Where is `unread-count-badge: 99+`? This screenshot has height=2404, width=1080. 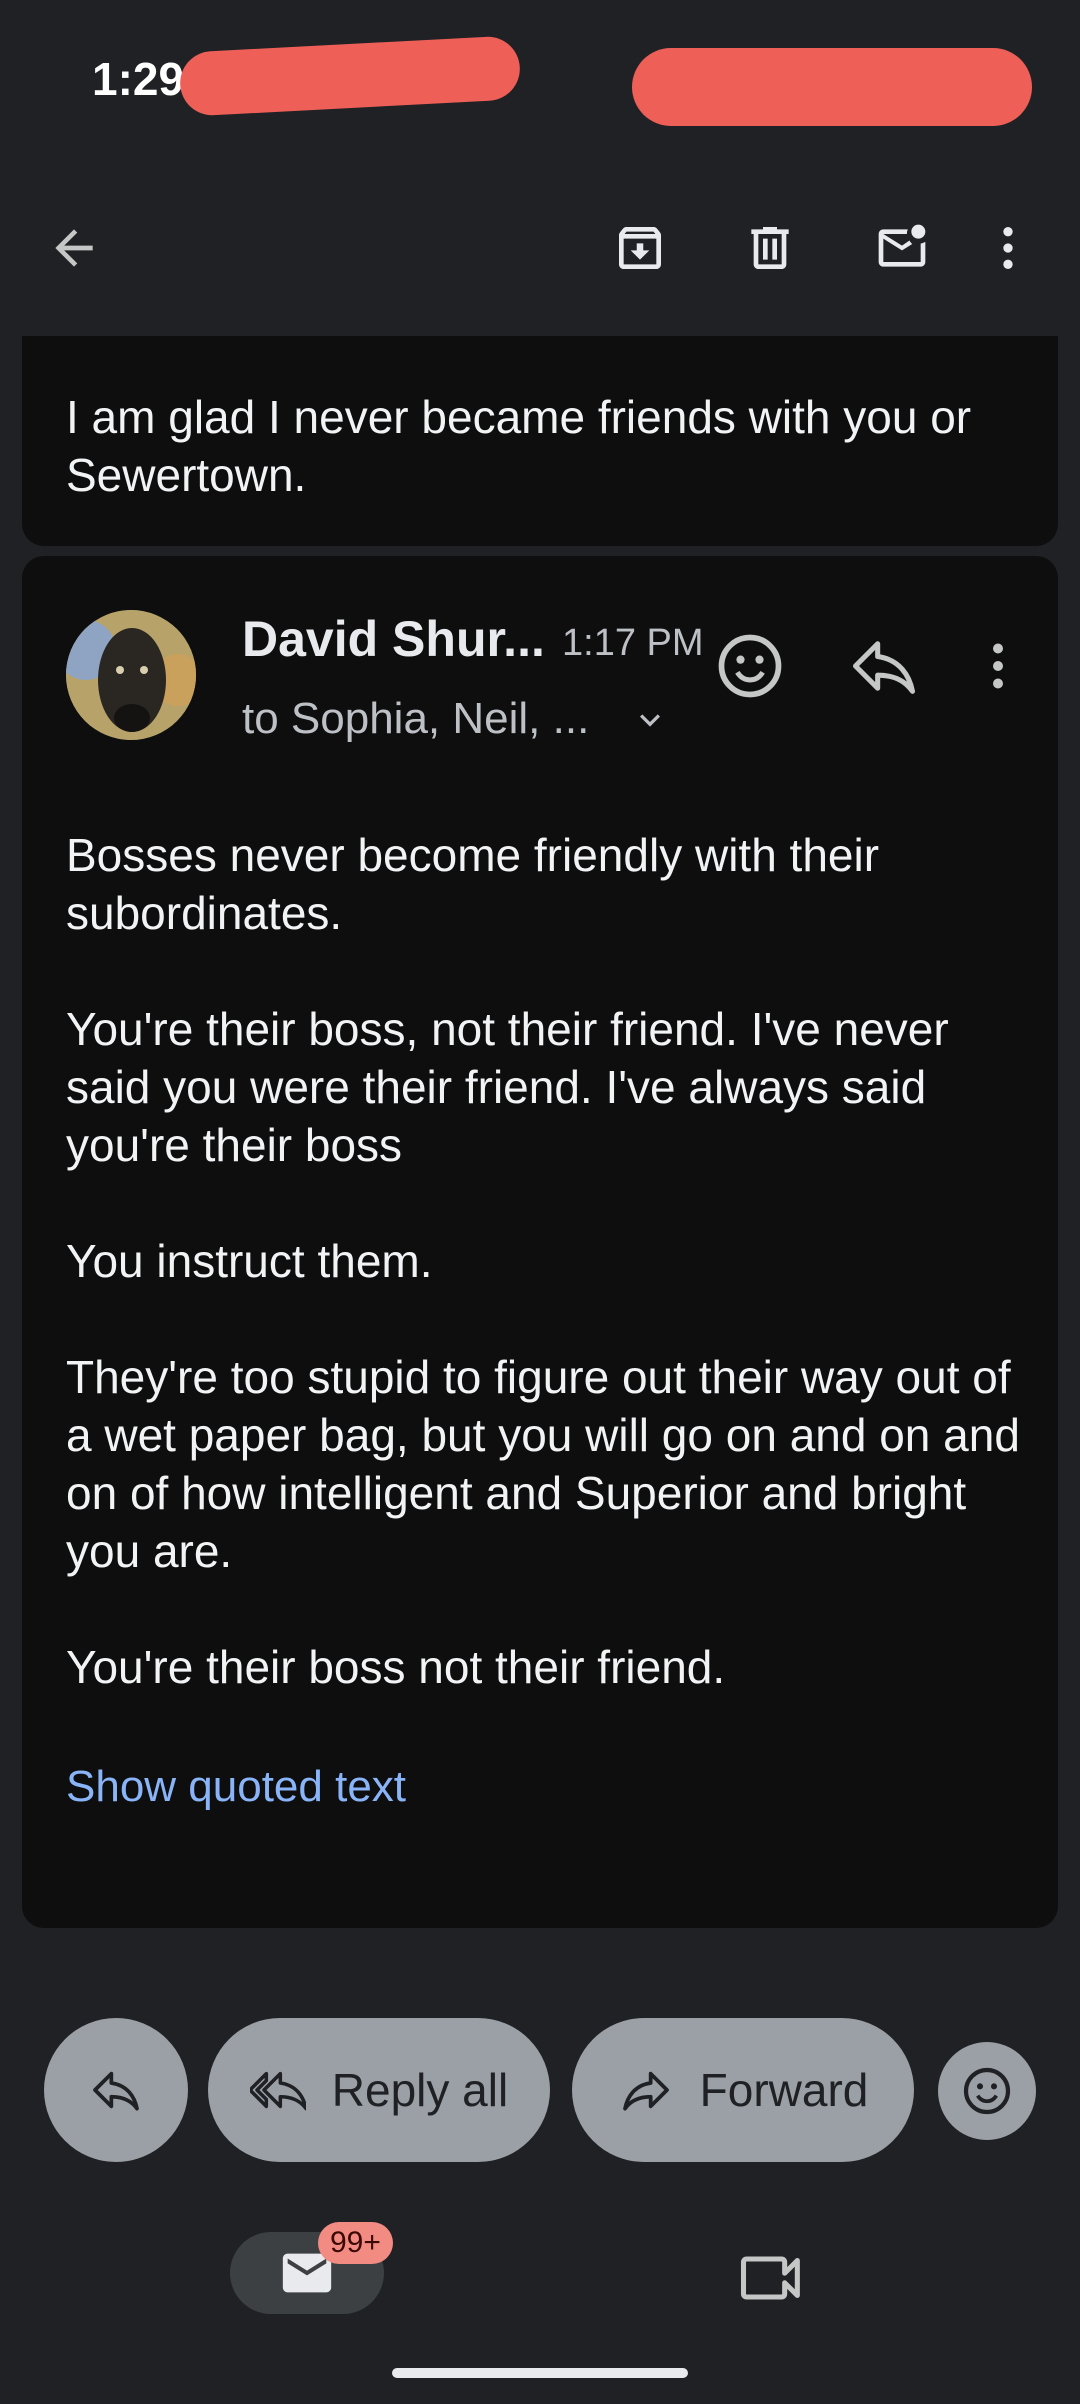
unread-count-badge: 99+ is located at coordinates (355, 2243).